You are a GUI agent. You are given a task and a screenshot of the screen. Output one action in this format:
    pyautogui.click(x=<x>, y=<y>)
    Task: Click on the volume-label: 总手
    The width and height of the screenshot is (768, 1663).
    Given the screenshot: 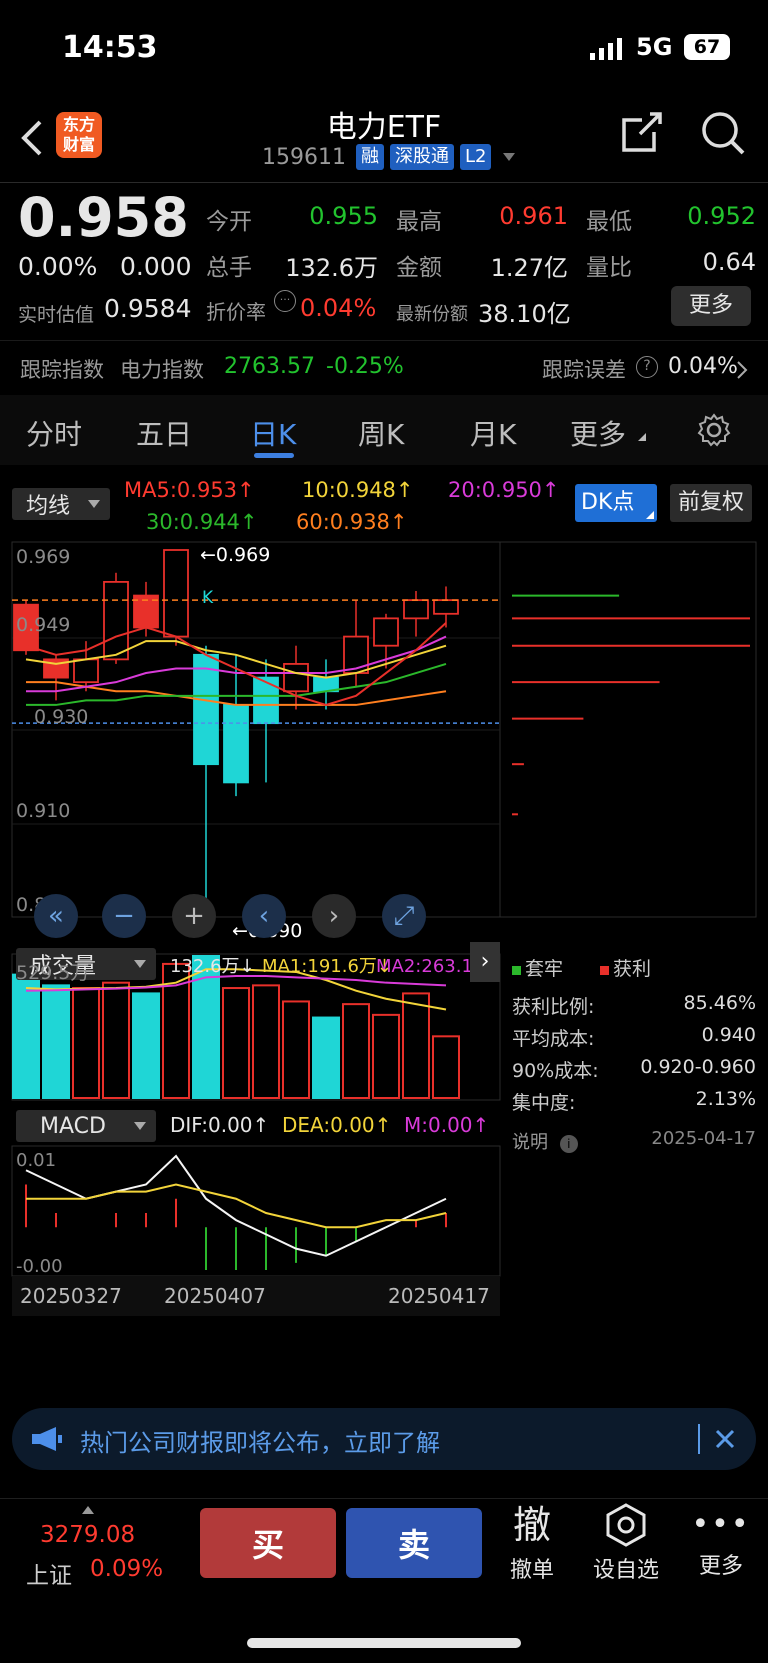 What is the action you would take?
    pyautogui.click(x=229, y=268)
    